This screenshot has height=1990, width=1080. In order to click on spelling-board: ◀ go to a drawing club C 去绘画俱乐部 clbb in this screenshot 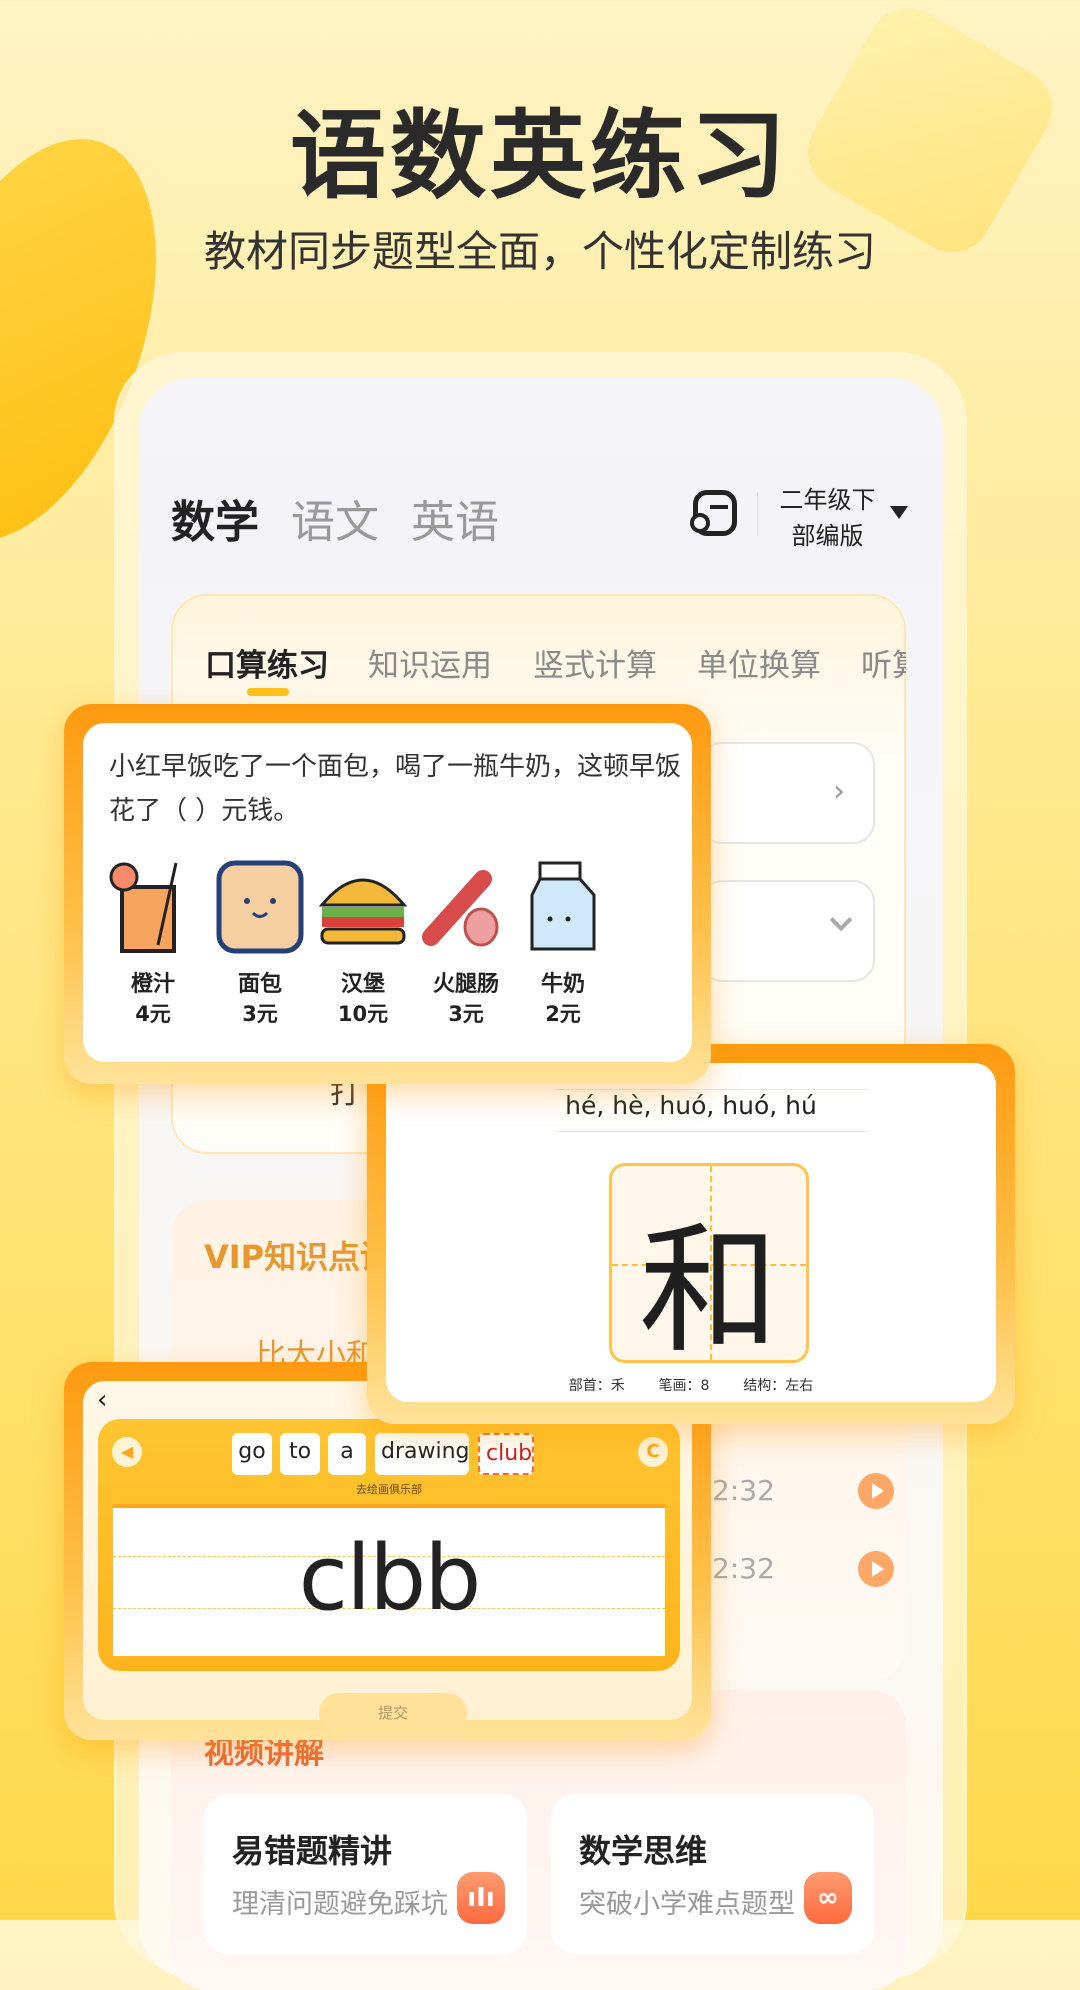, I will do `click(389, 1545)`.